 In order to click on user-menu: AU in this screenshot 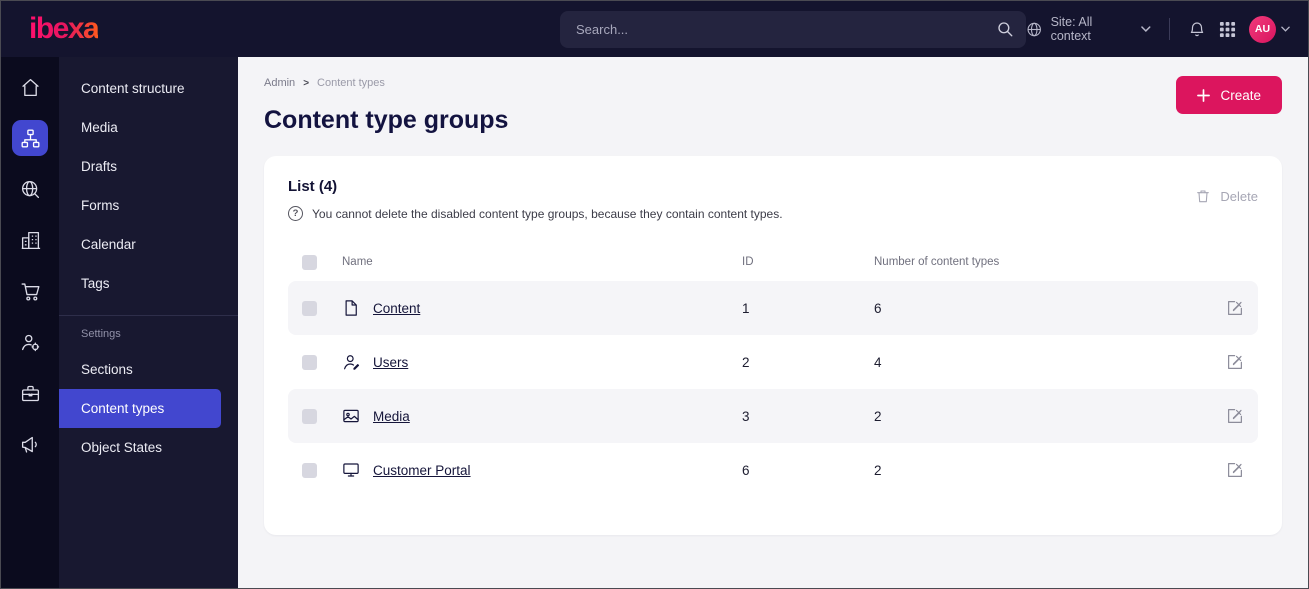, I will do `click(1269, 29)`.